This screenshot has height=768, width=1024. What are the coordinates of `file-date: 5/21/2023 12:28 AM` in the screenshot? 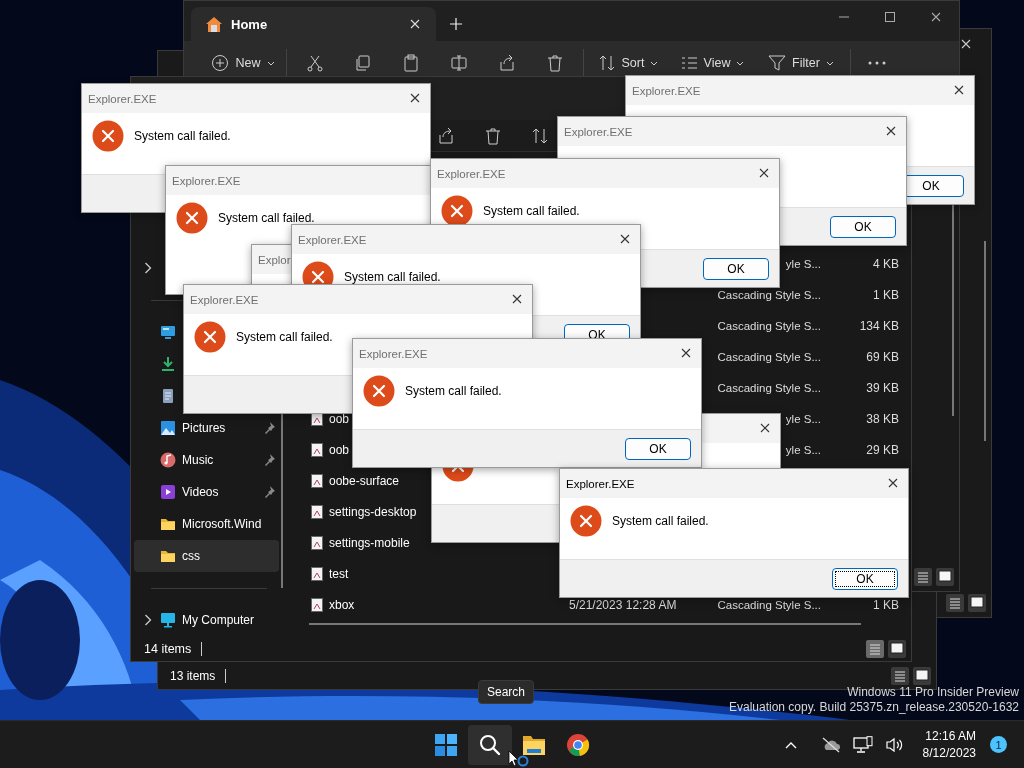 It's located at (623, 604).